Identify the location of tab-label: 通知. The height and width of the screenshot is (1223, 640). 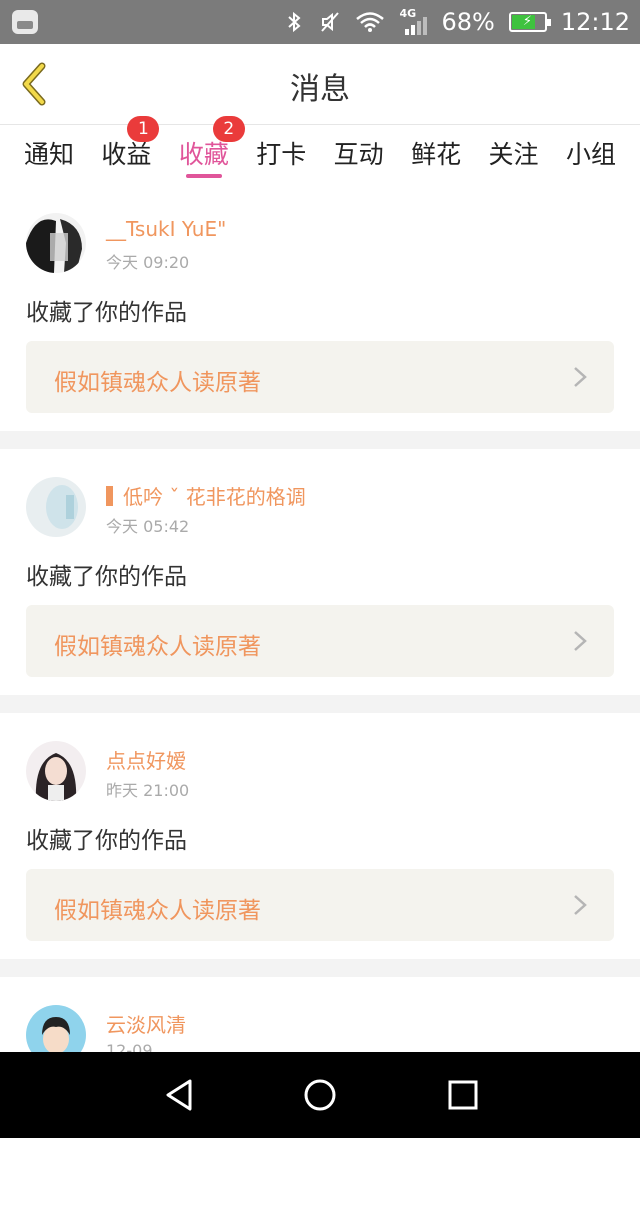
(48, 154).